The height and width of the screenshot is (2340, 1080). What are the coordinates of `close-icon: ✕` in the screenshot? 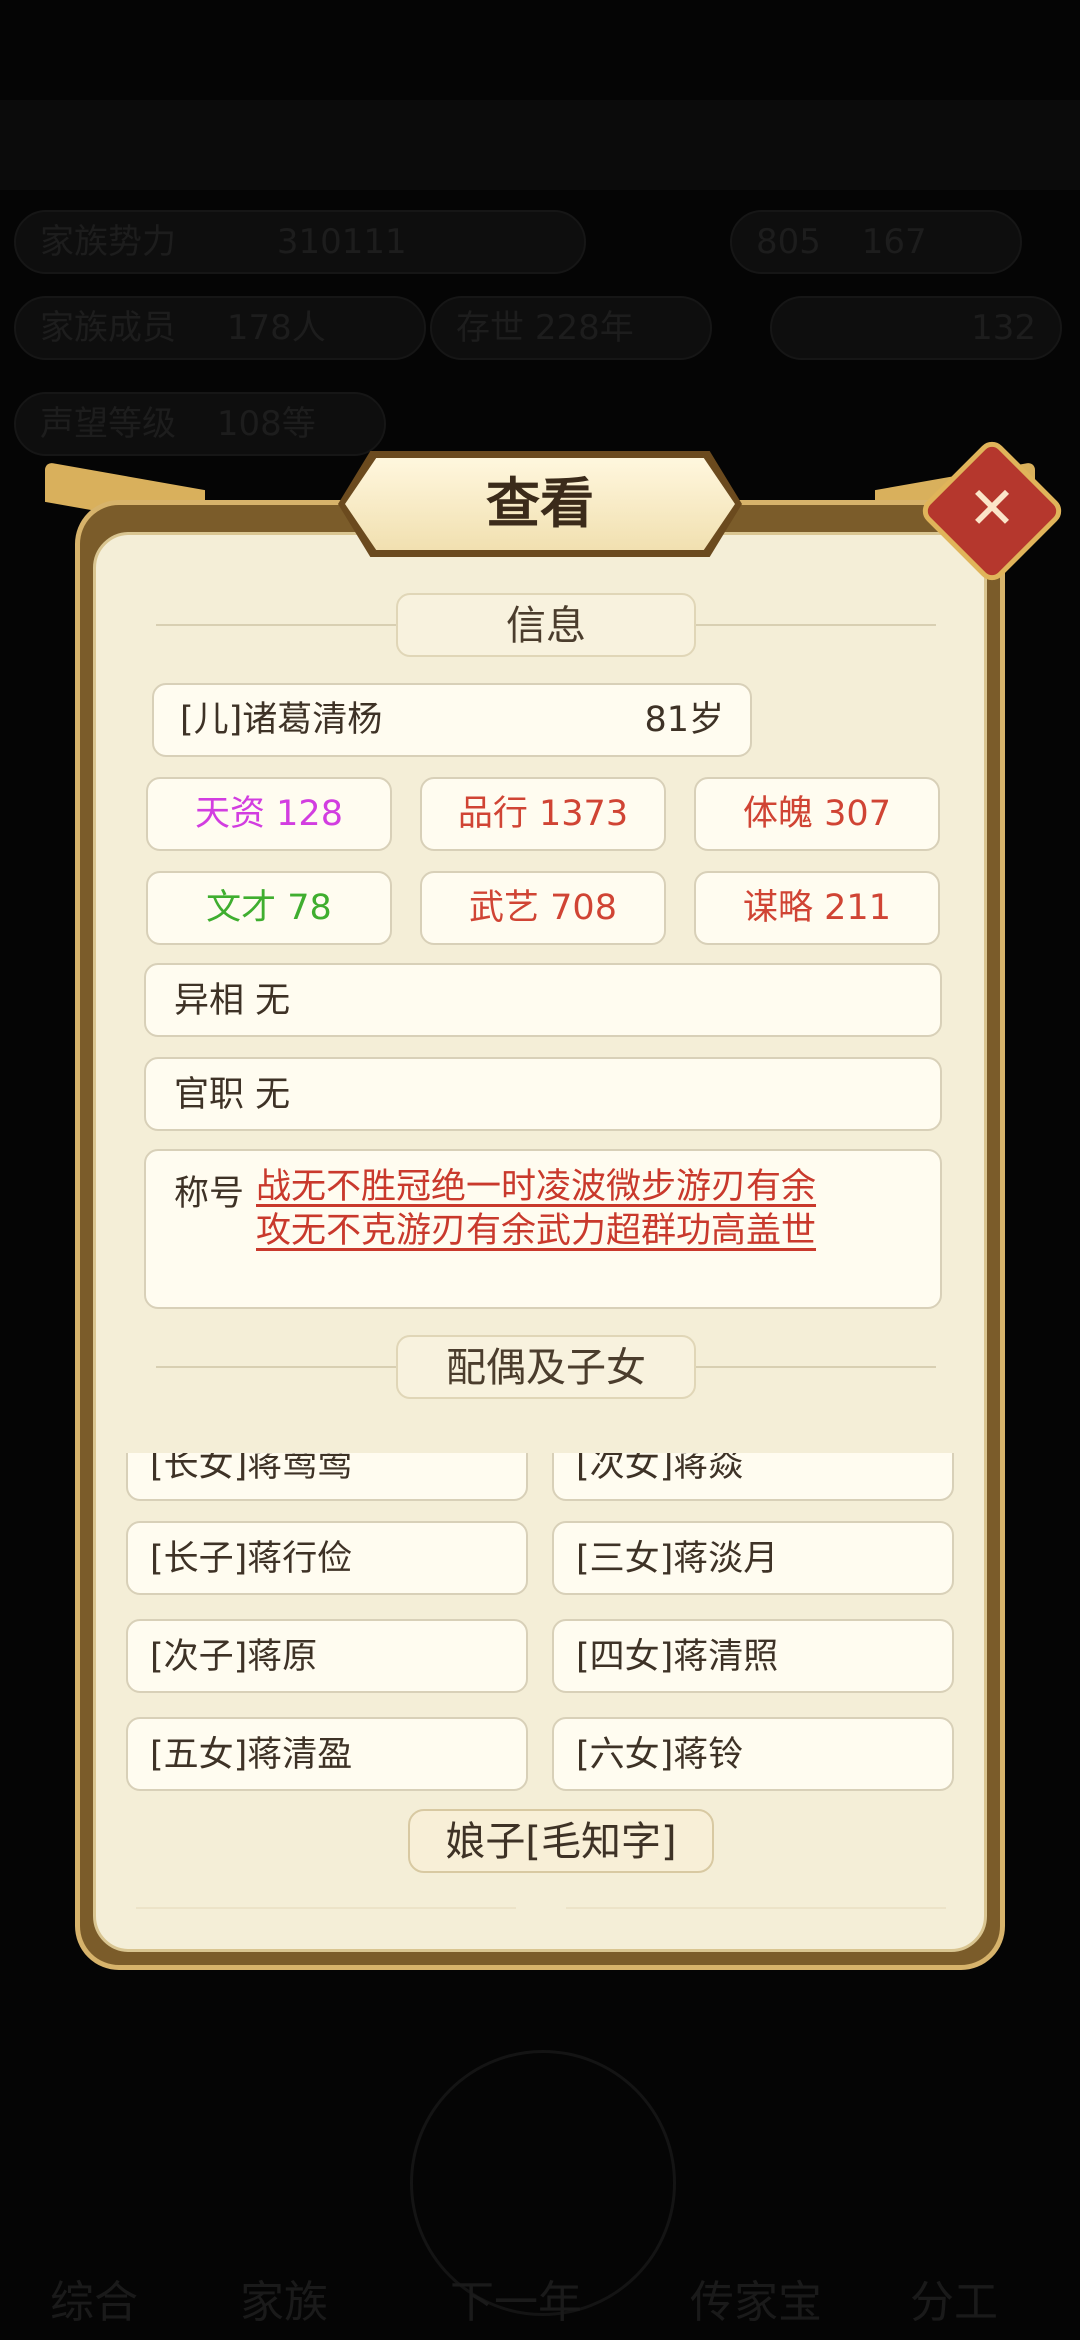 It's located at (992, 508).